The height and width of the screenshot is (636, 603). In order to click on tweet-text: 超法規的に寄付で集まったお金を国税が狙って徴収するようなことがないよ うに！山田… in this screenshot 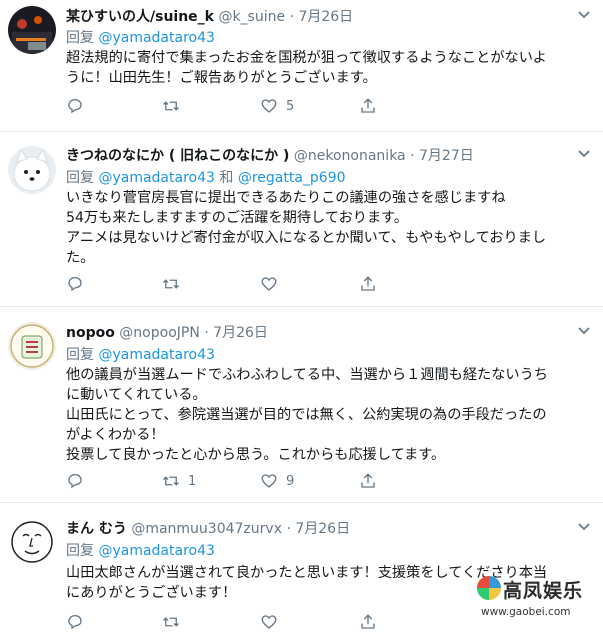, I will do `click(327, 68)`.